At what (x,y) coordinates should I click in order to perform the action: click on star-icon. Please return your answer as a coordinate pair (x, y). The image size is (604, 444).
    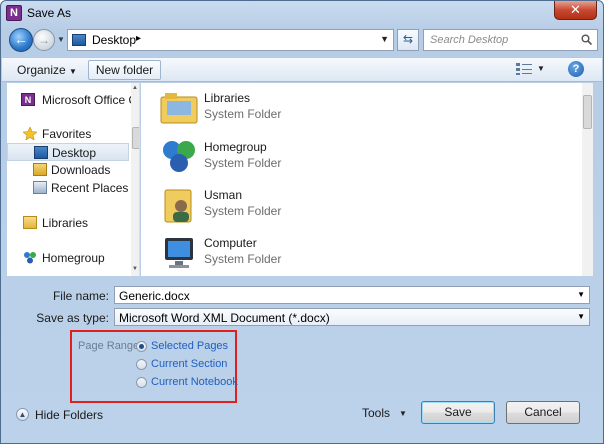
    Looking at the image, I should click on (30, 133).